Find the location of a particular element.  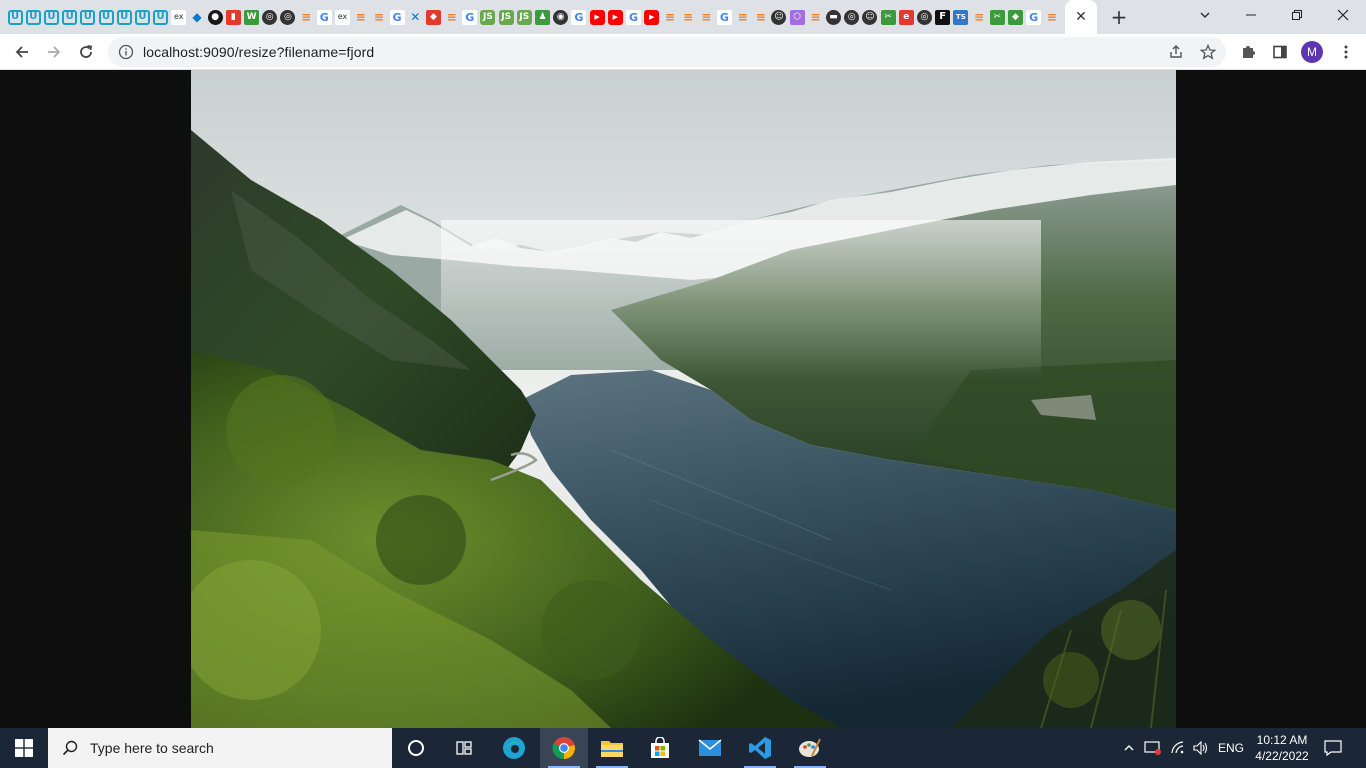

restore-button is located at coordinates (1297, 15).